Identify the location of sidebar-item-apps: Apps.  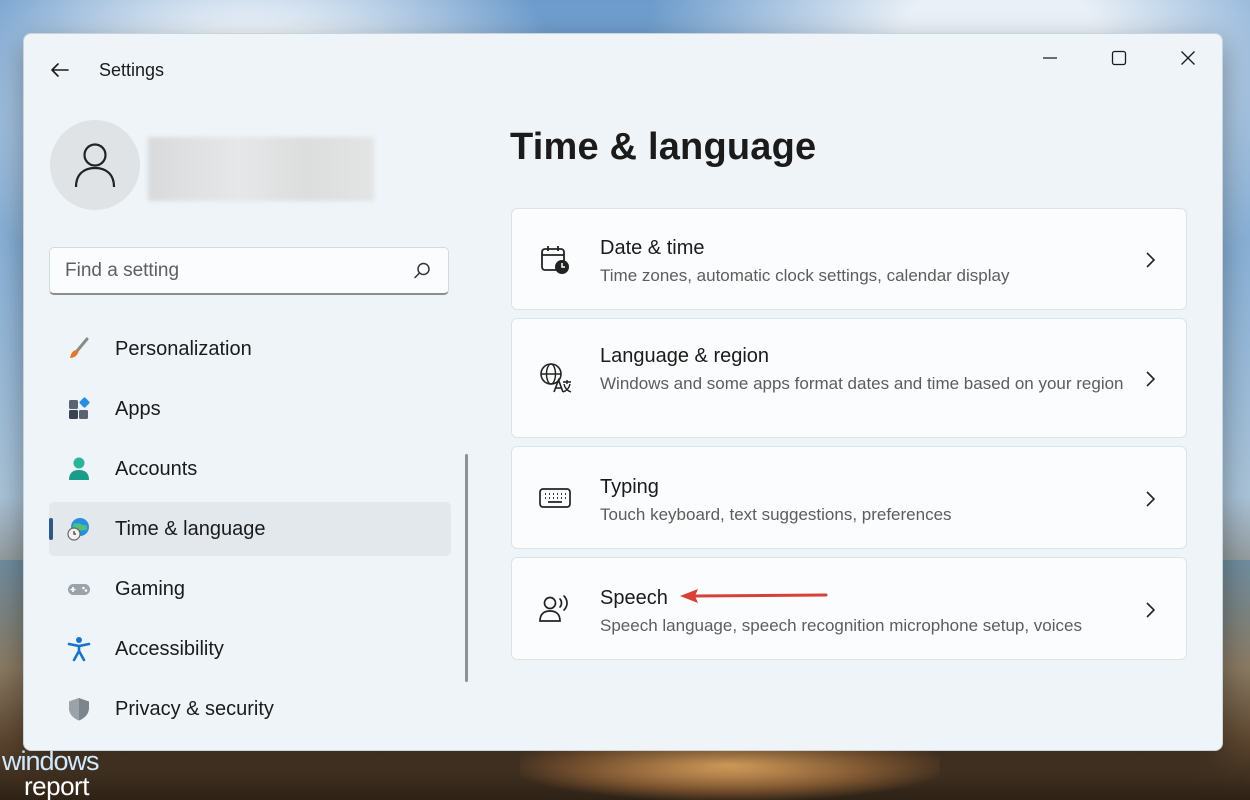
(250, 409).